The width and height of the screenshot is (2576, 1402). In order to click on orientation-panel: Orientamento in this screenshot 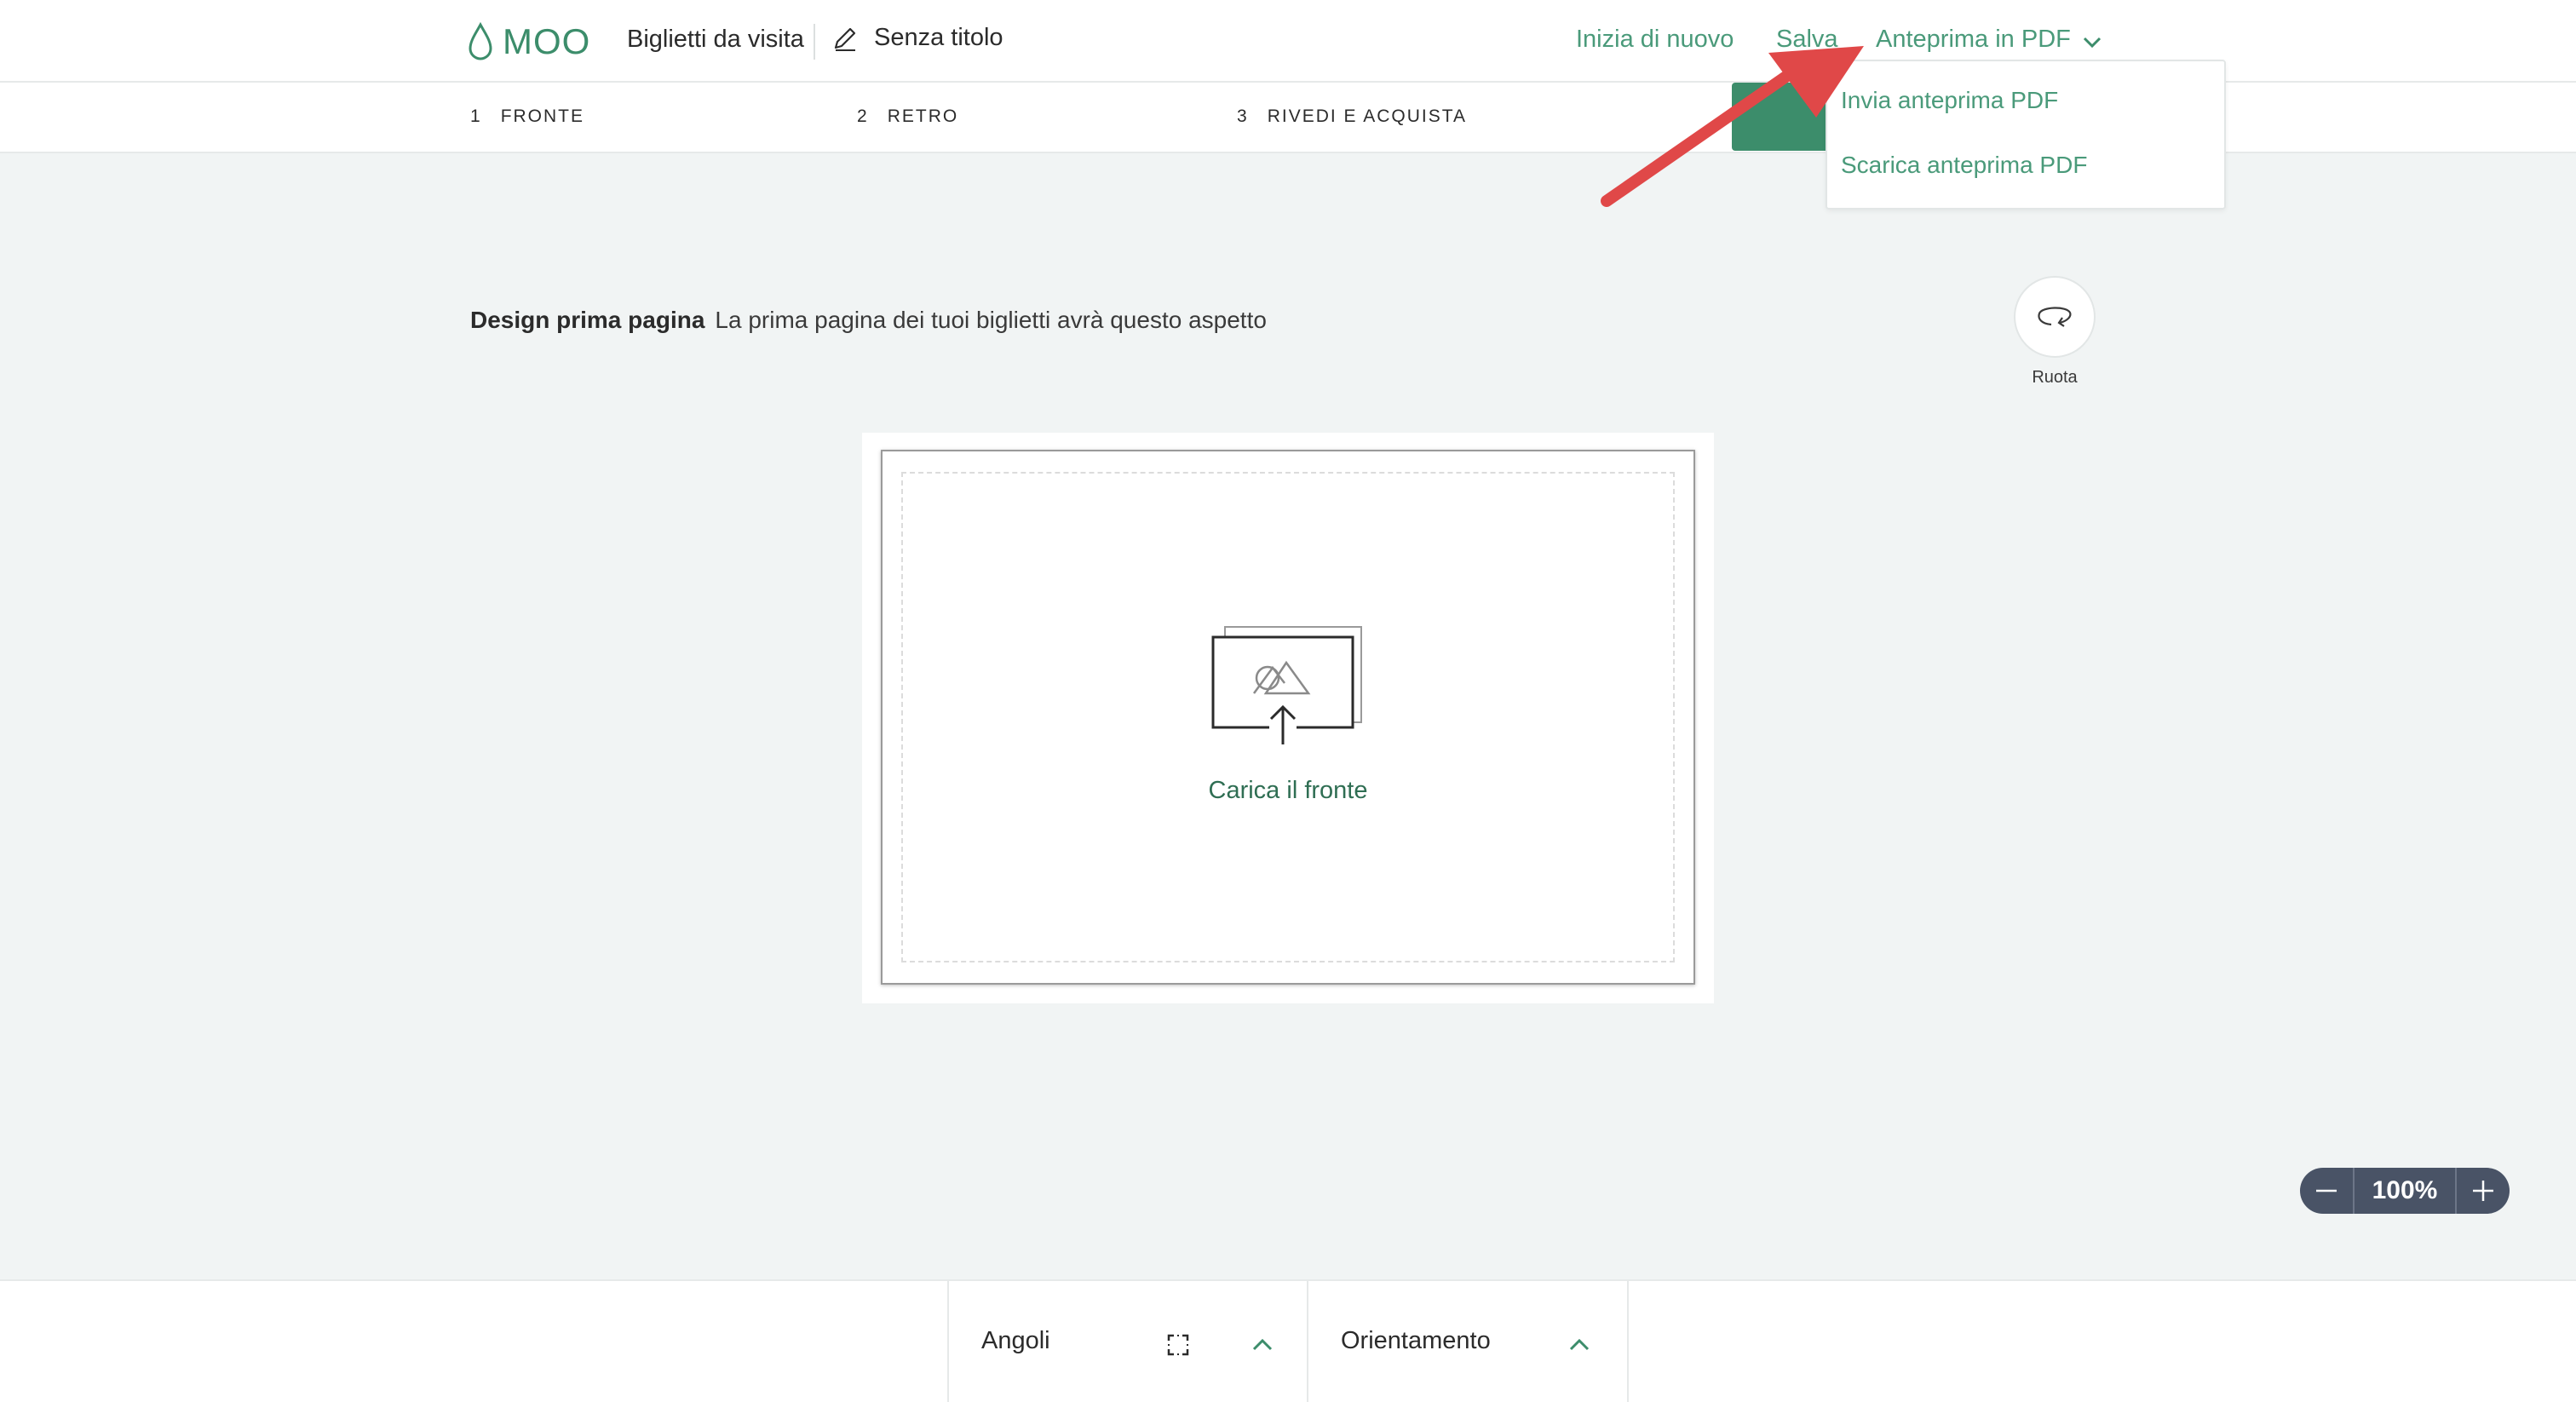, I will do `click(1468, 1341)`.